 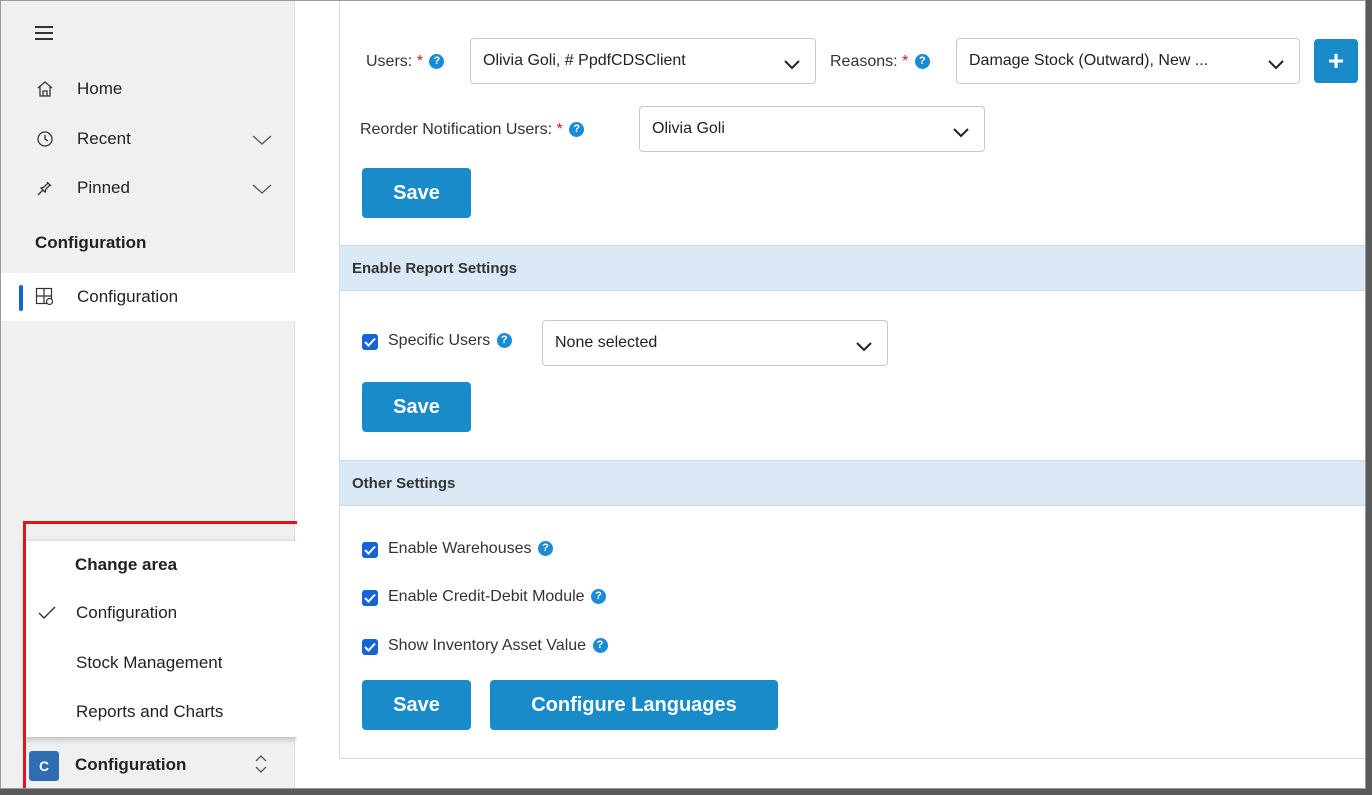 I want to click on enable-warehouses-label: Enable Warehouses ?, so click(x=470, y=549).